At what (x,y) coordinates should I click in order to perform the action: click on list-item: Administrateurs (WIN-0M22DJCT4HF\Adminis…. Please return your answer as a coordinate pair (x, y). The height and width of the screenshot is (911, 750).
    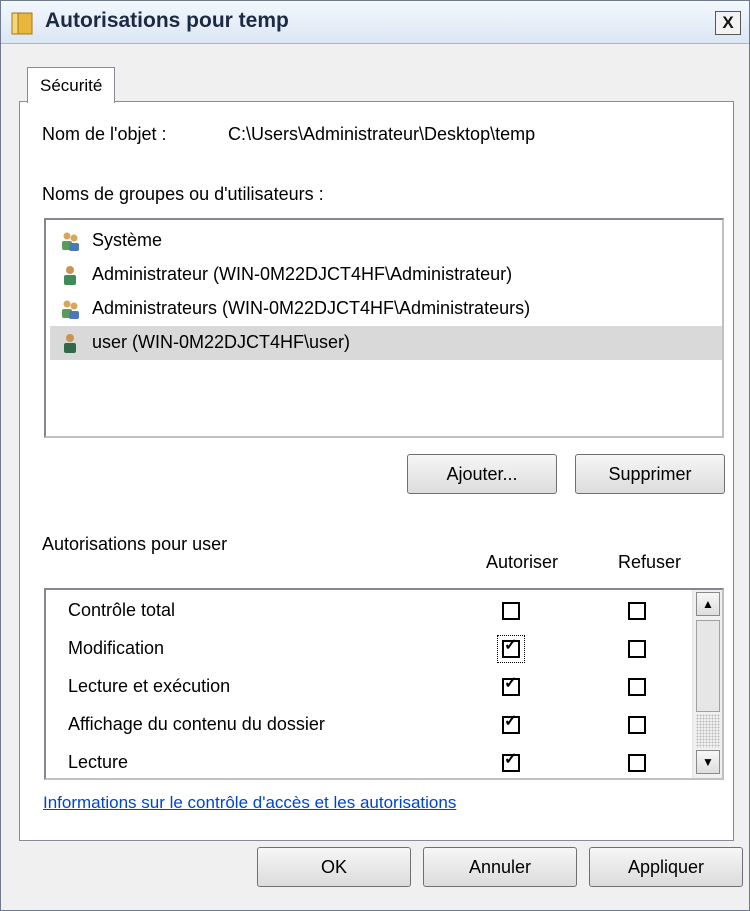
    Looking at the image, I should click on (386, 309).